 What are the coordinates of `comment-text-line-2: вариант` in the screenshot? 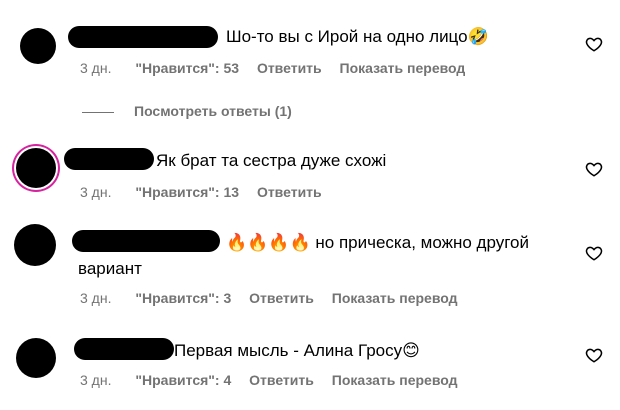 It's located at (110, 268).